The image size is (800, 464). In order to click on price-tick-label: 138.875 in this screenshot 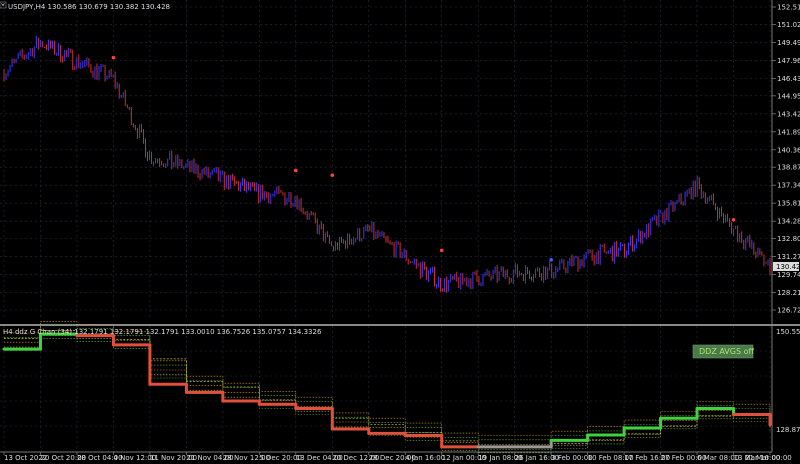, I will do `click(788, 168)`.